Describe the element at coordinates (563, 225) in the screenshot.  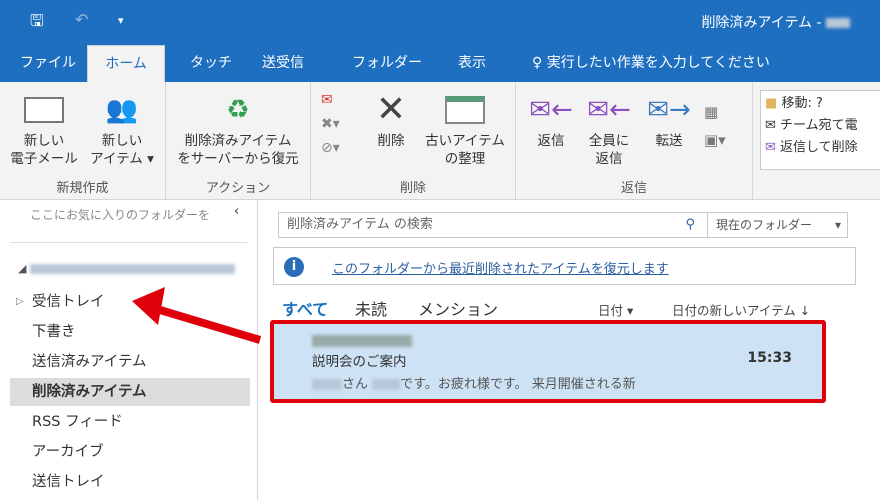
I see `search-input: 削除済みアイテム の検索 ⚲ 現在のフォルダー ▾` at that location.